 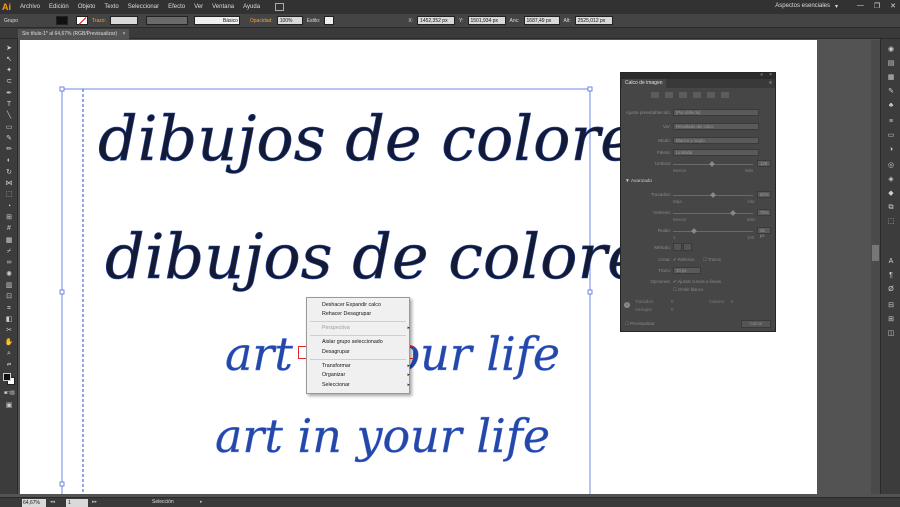 I want to click on image-trace-panel-icon: ⬚, so click(x=891, y=222).